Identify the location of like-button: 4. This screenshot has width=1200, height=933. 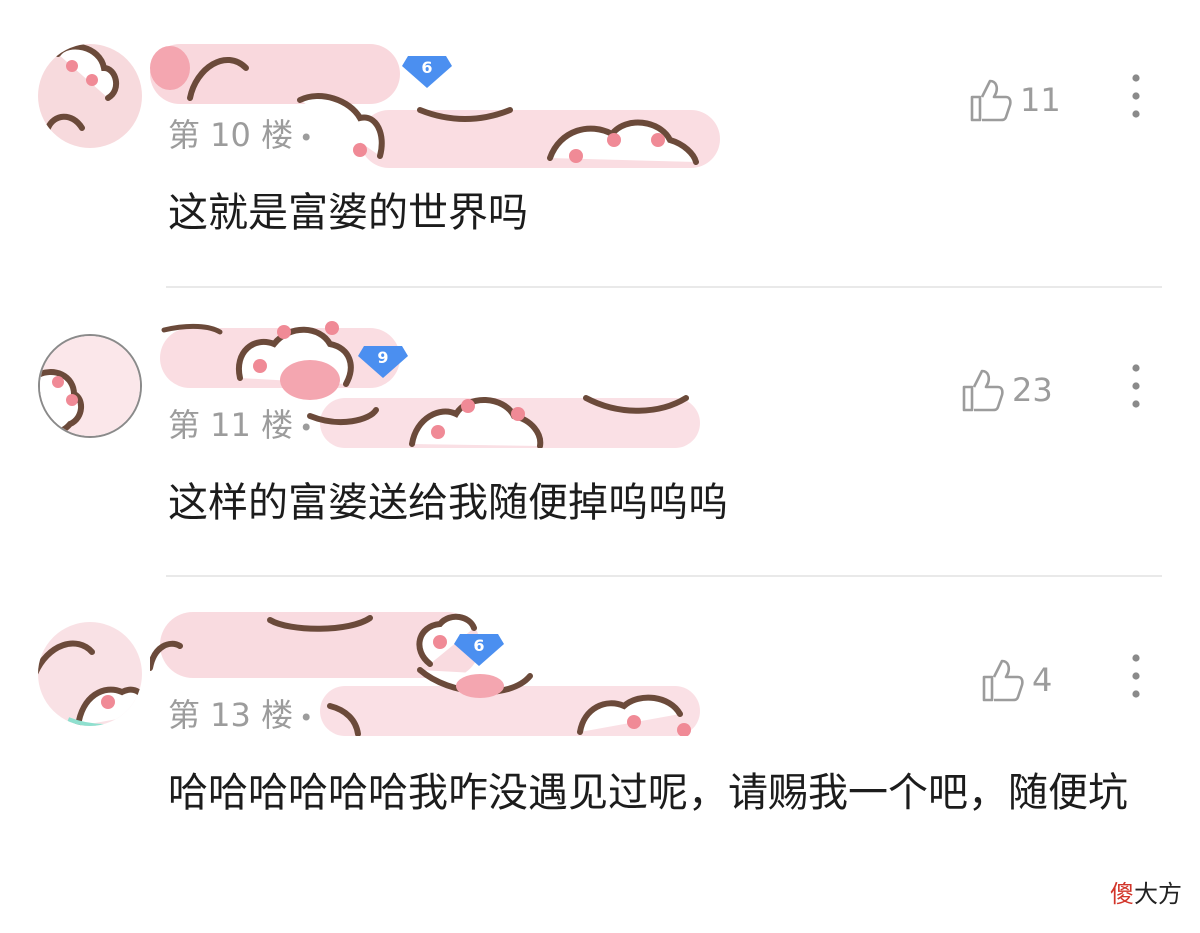
(1016, 680).